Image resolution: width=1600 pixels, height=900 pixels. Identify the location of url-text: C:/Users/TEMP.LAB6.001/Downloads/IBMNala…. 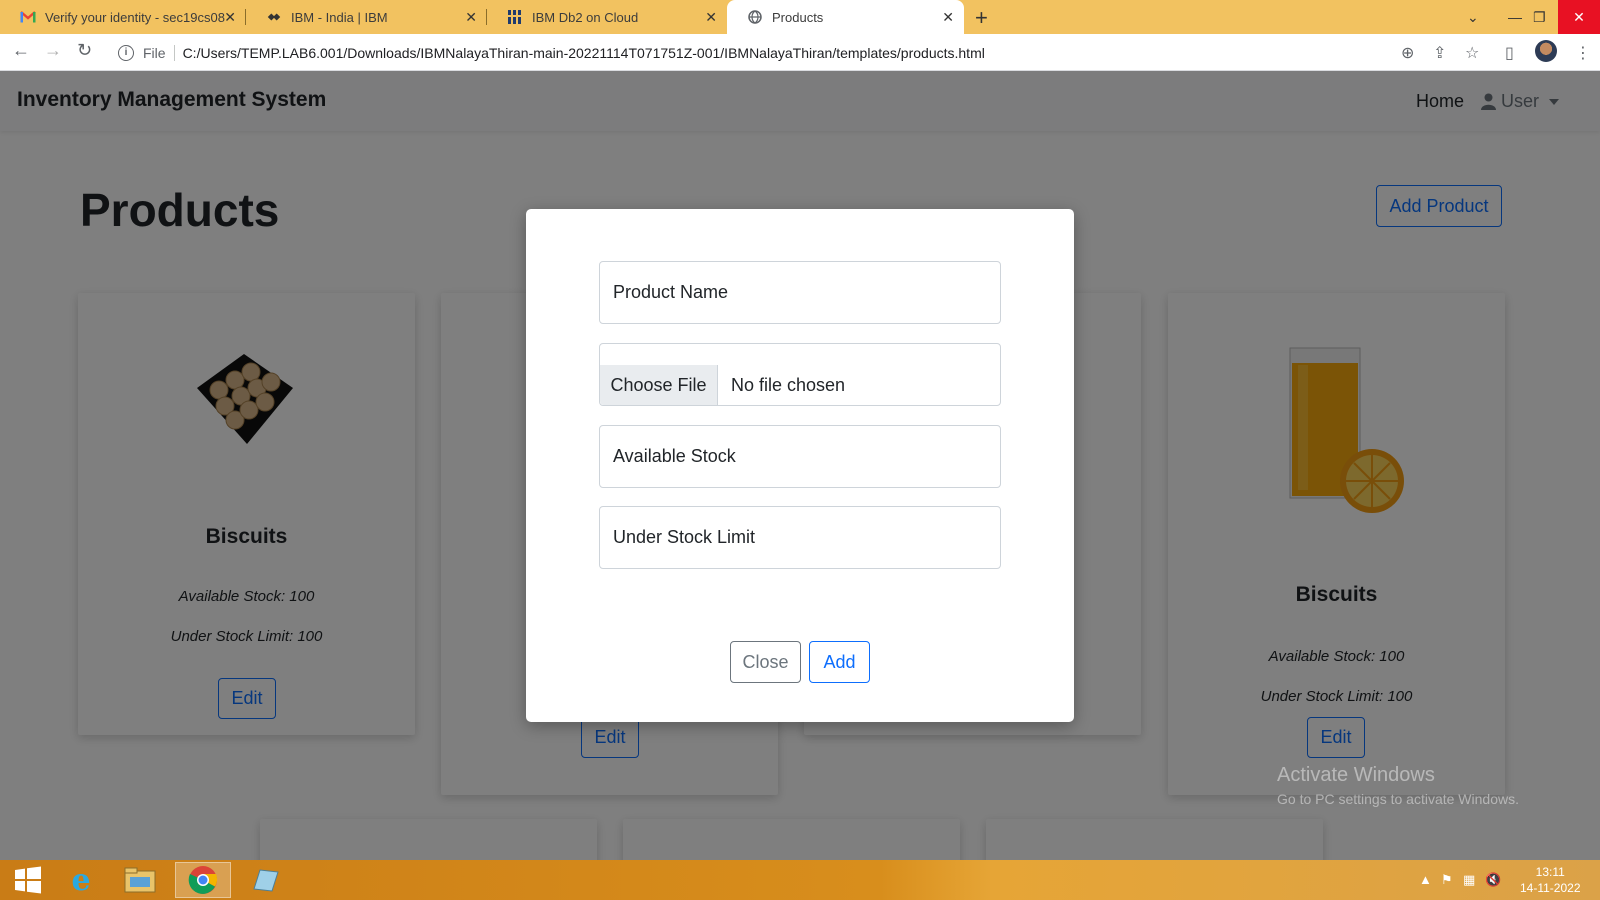
(584, 53).